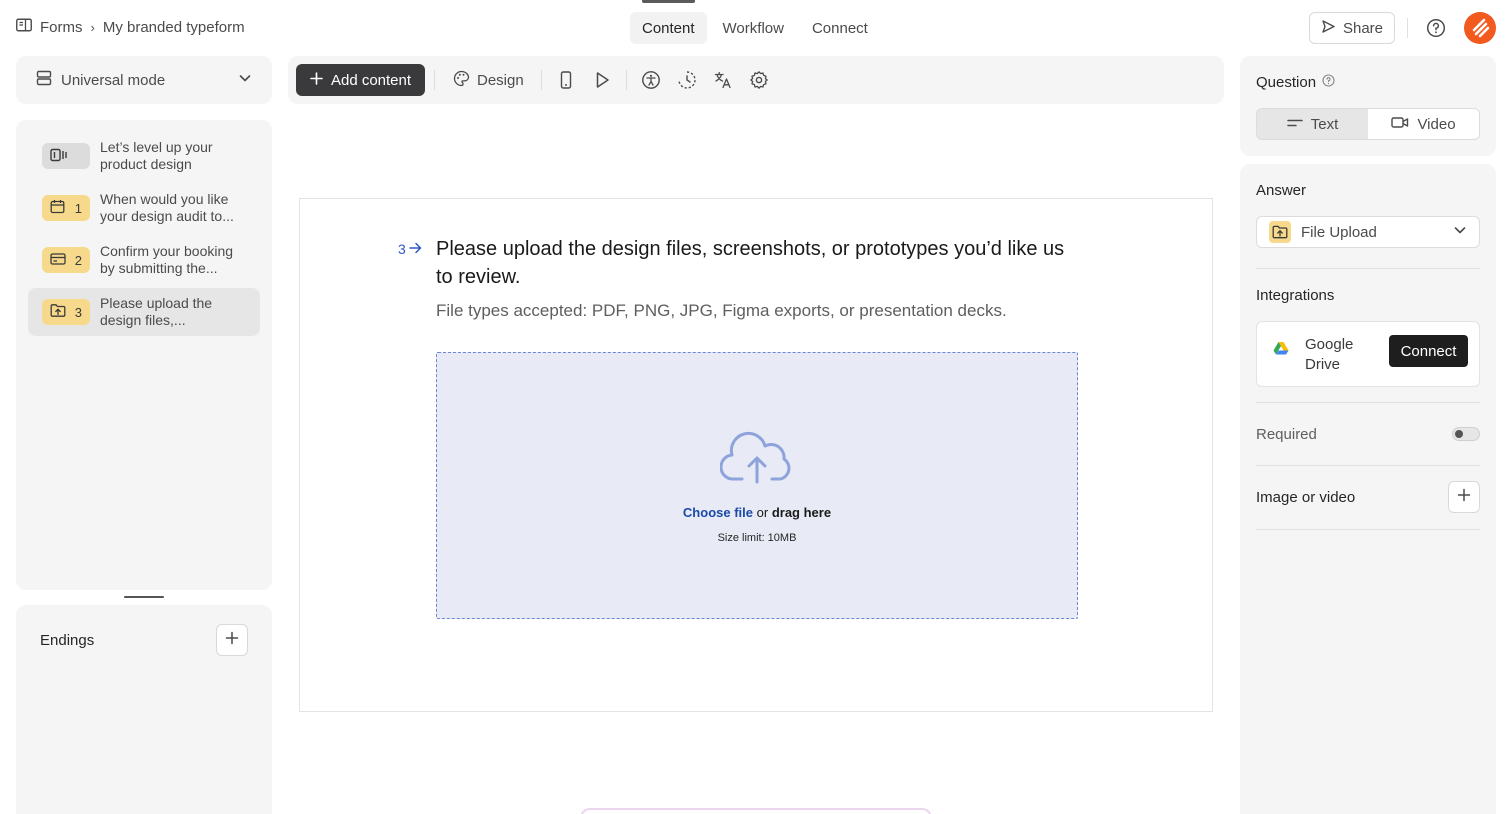 Image resolution: width=1512 pixels, height=814 pixels. Describe the element at coordinates (232, 640) in the screenshot. I see `add-ending-button` at that location.